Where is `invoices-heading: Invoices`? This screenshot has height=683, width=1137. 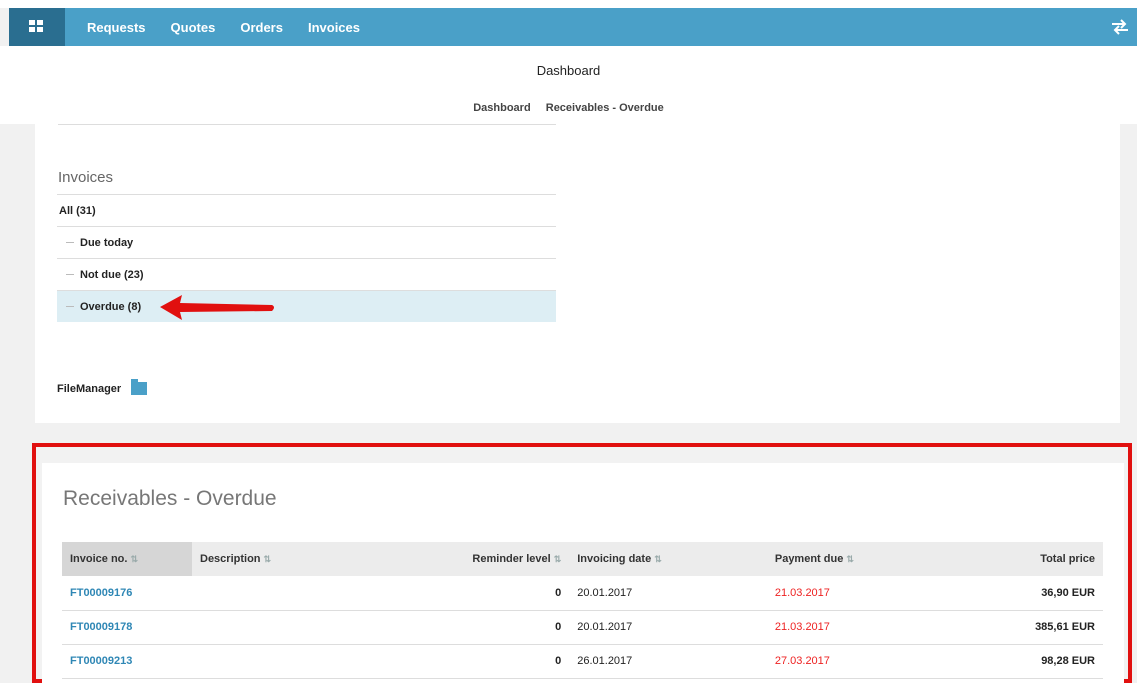 invoices-heading: Invoices is located at coordinates (86, 177).